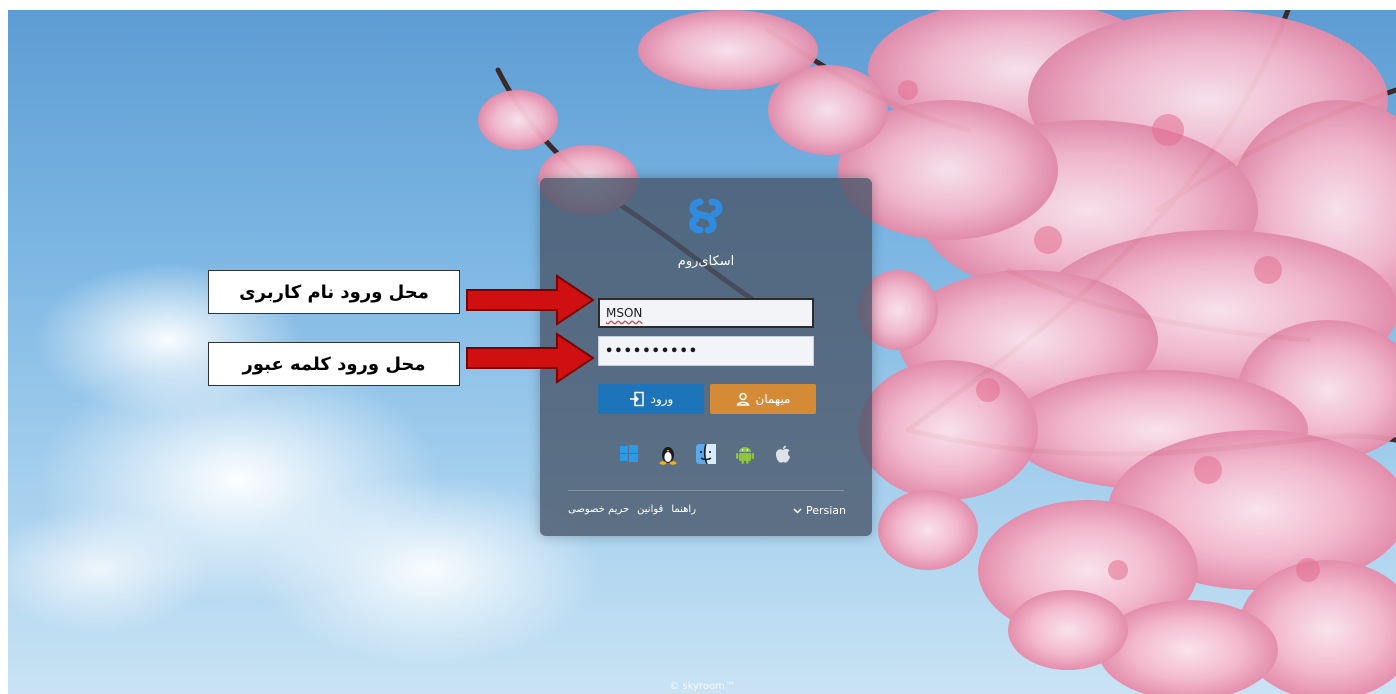 This screenshot has width=1396, height=694. What do you see at coordinates (629, 454) in the screenshot?
I see `windows-icon` at bounding box center [629, 454].